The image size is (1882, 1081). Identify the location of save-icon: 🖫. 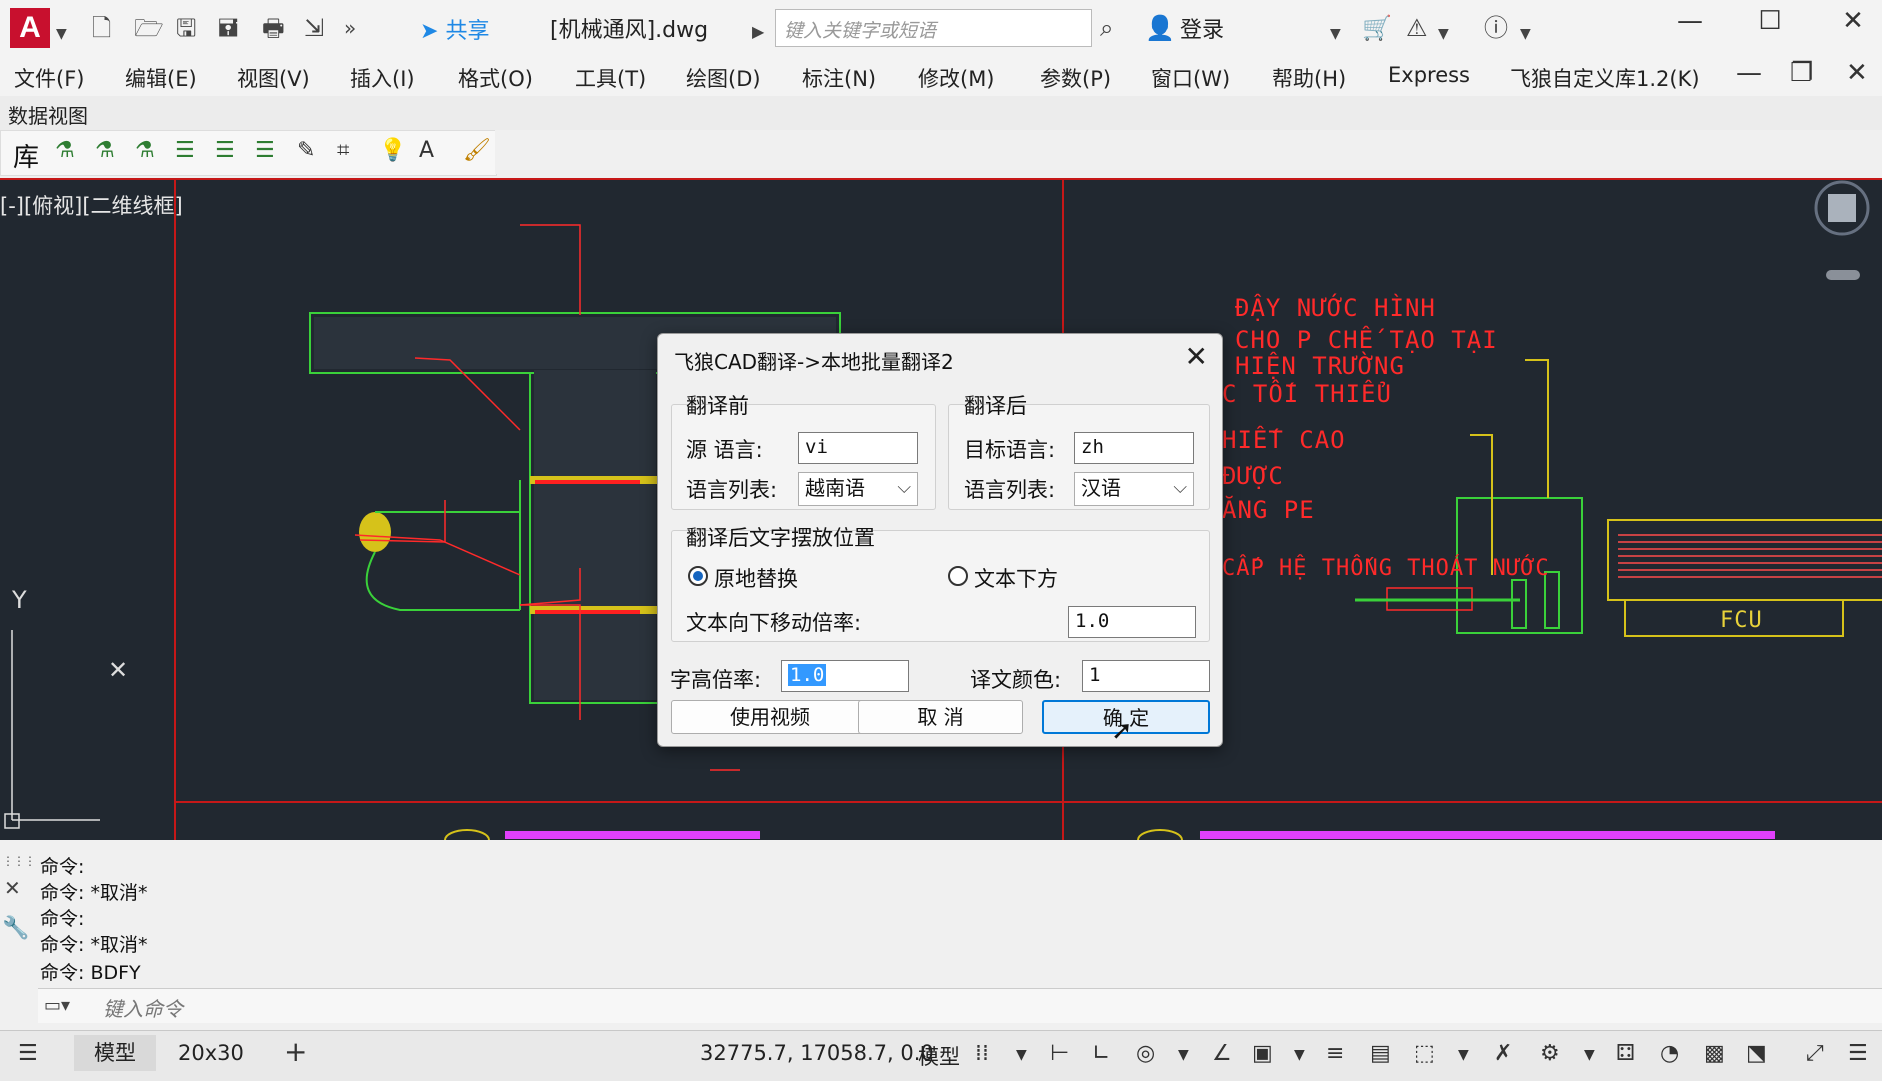
(186, 28).